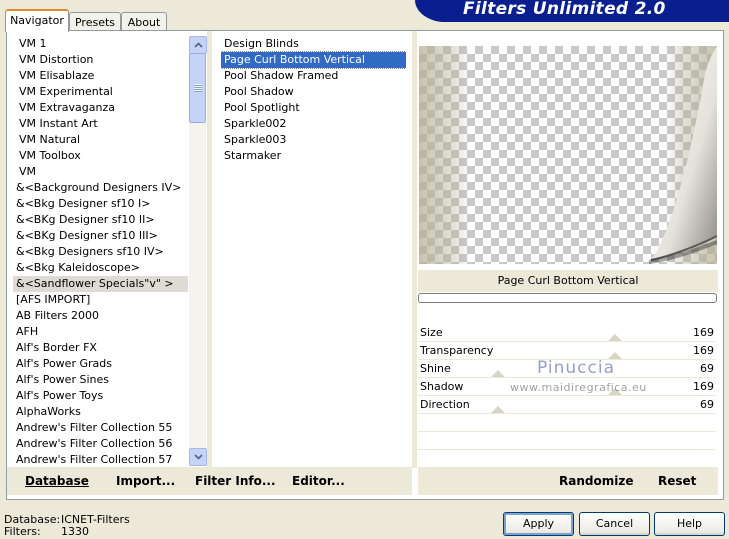  I want to click on category-item: VM 1, so click(100, 44).